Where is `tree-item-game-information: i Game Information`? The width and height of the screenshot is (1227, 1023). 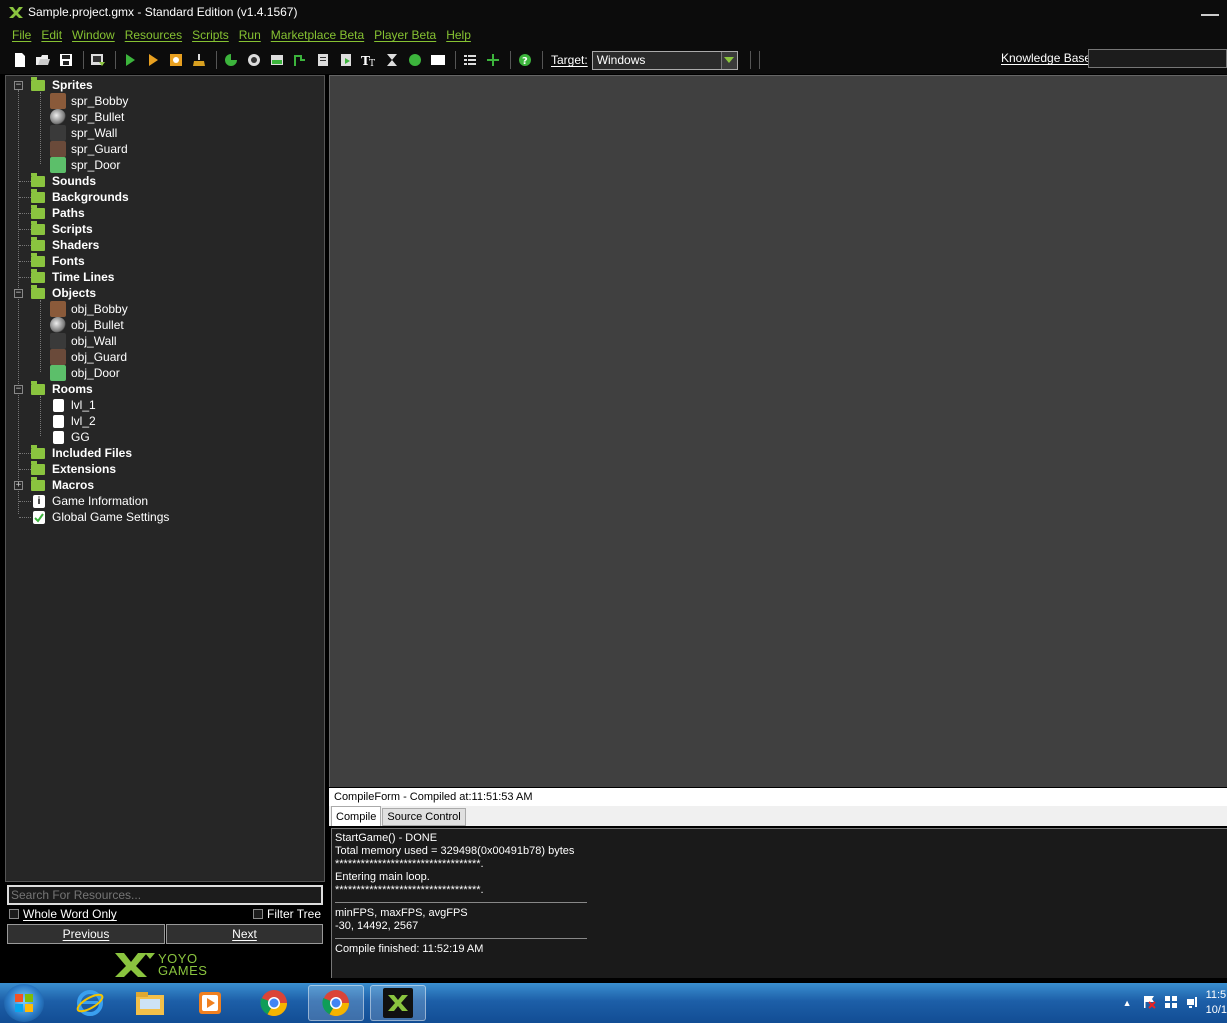
tree-item-game-information: i Game Information is located at coordinates (90, 501).